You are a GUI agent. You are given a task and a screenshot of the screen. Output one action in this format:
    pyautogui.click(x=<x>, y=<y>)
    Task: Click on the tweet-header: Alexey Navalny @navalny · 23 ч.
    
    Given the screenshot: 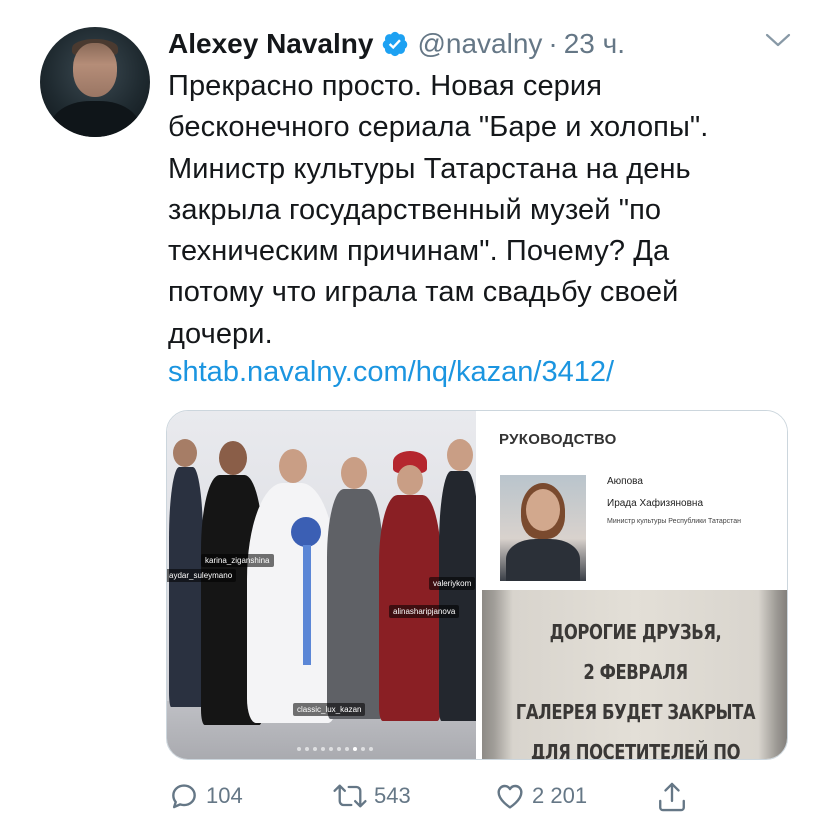 What is the action you would take?
    pyautogui.click(x=396, y=44)
    